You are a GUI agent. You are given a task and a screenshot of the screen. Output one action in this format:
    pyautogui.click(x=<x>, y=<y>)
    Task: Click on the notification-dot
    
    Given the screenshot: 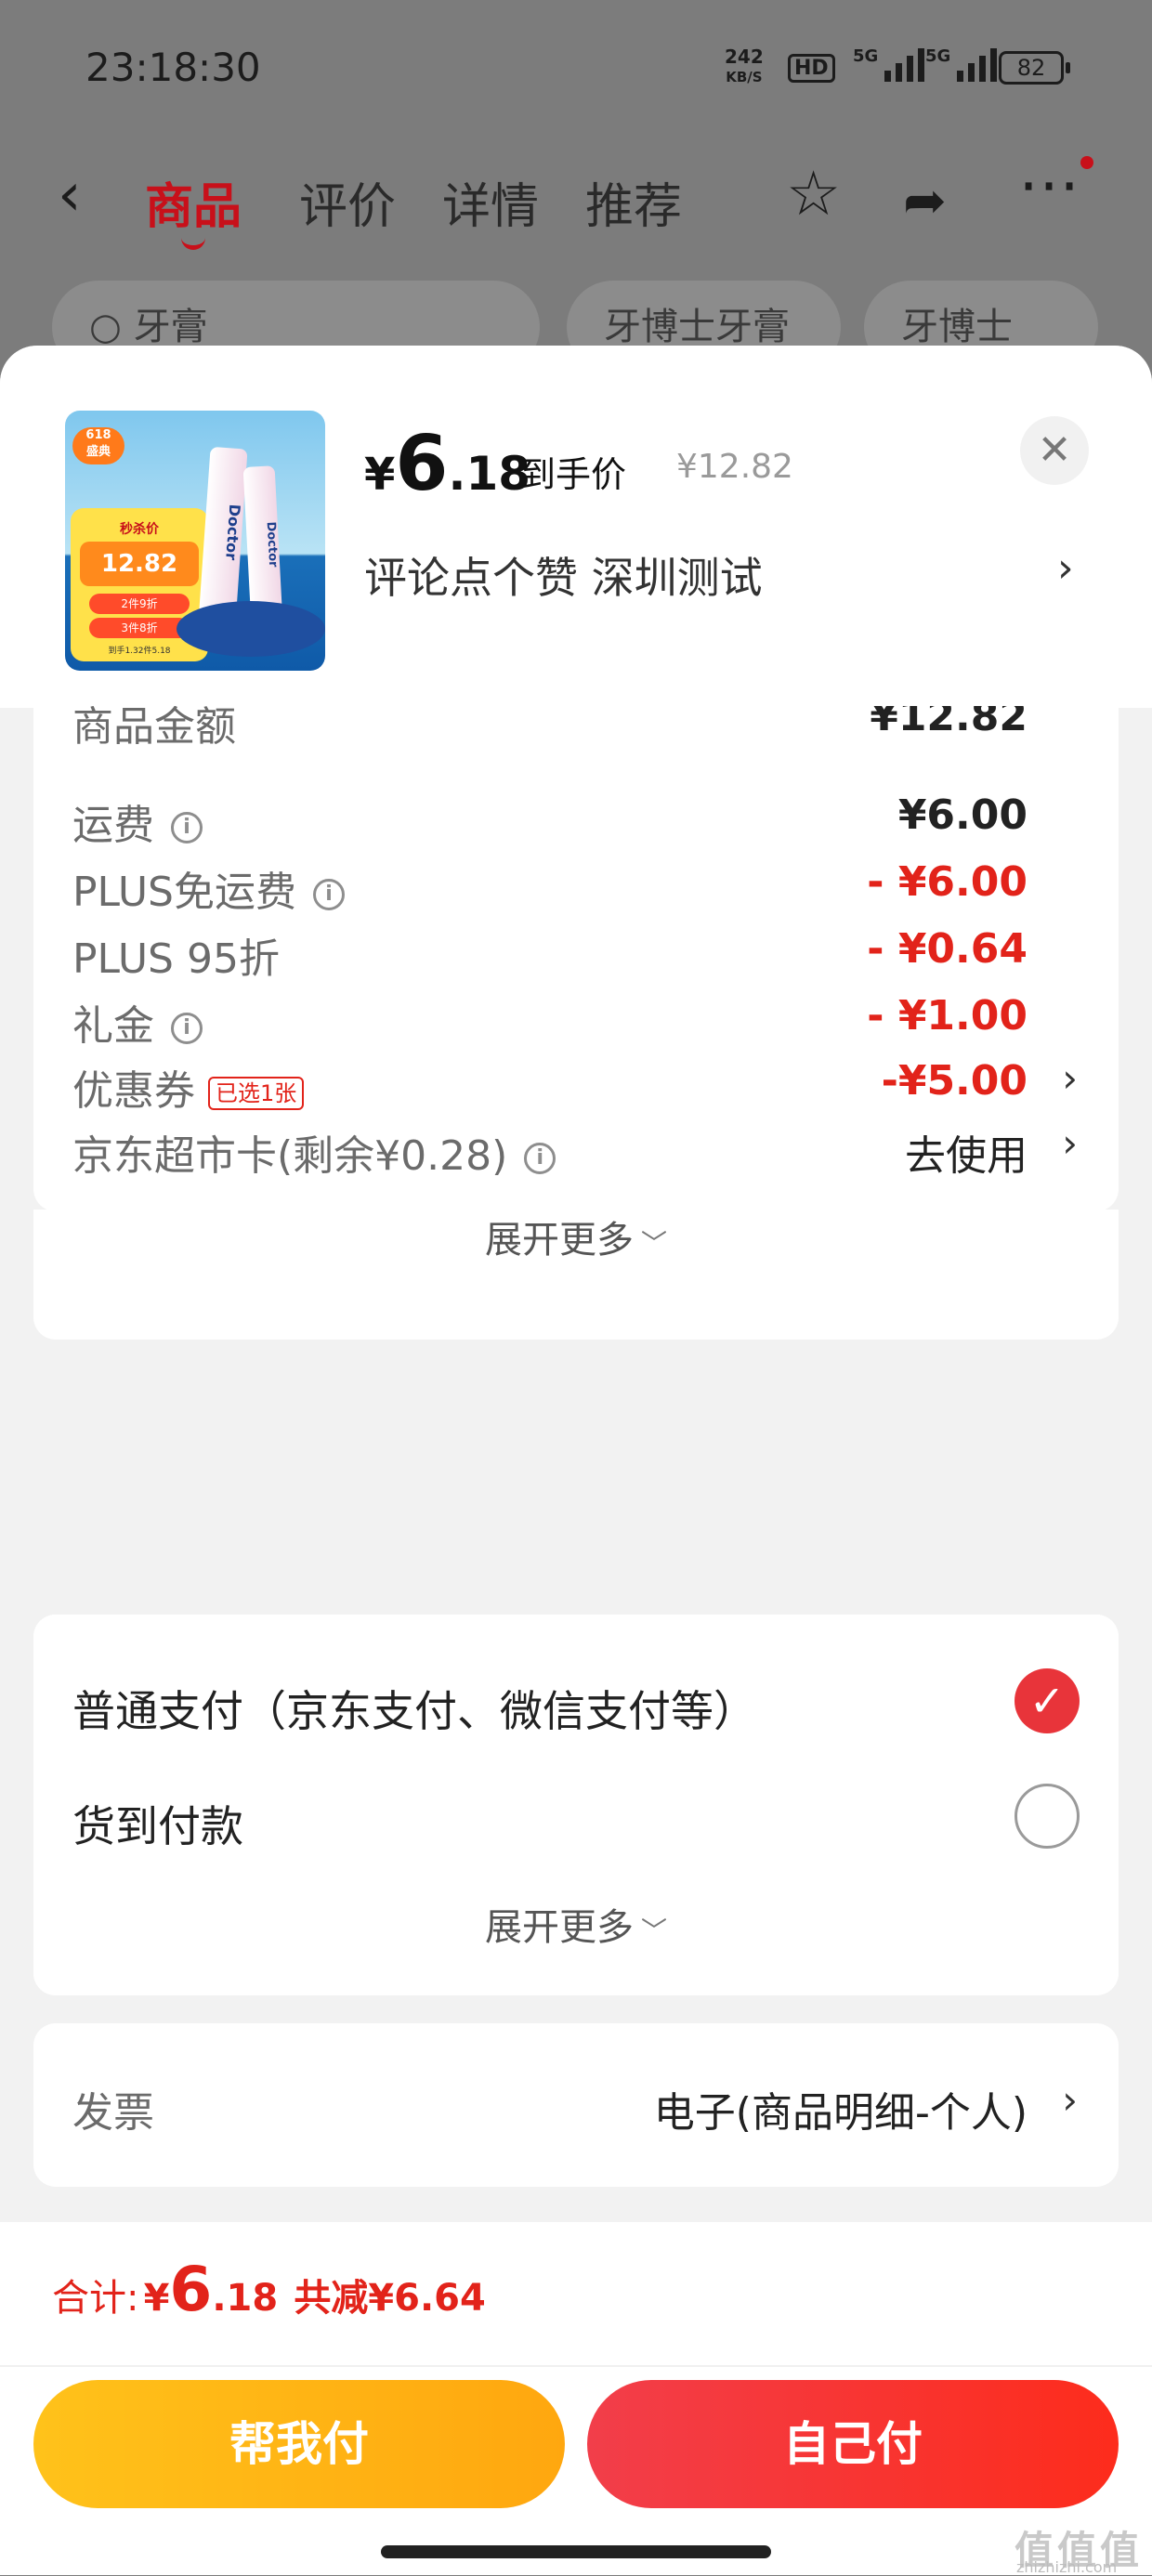 What is the action you would take?
    pyautogui.click(x=1086, y=162)
    